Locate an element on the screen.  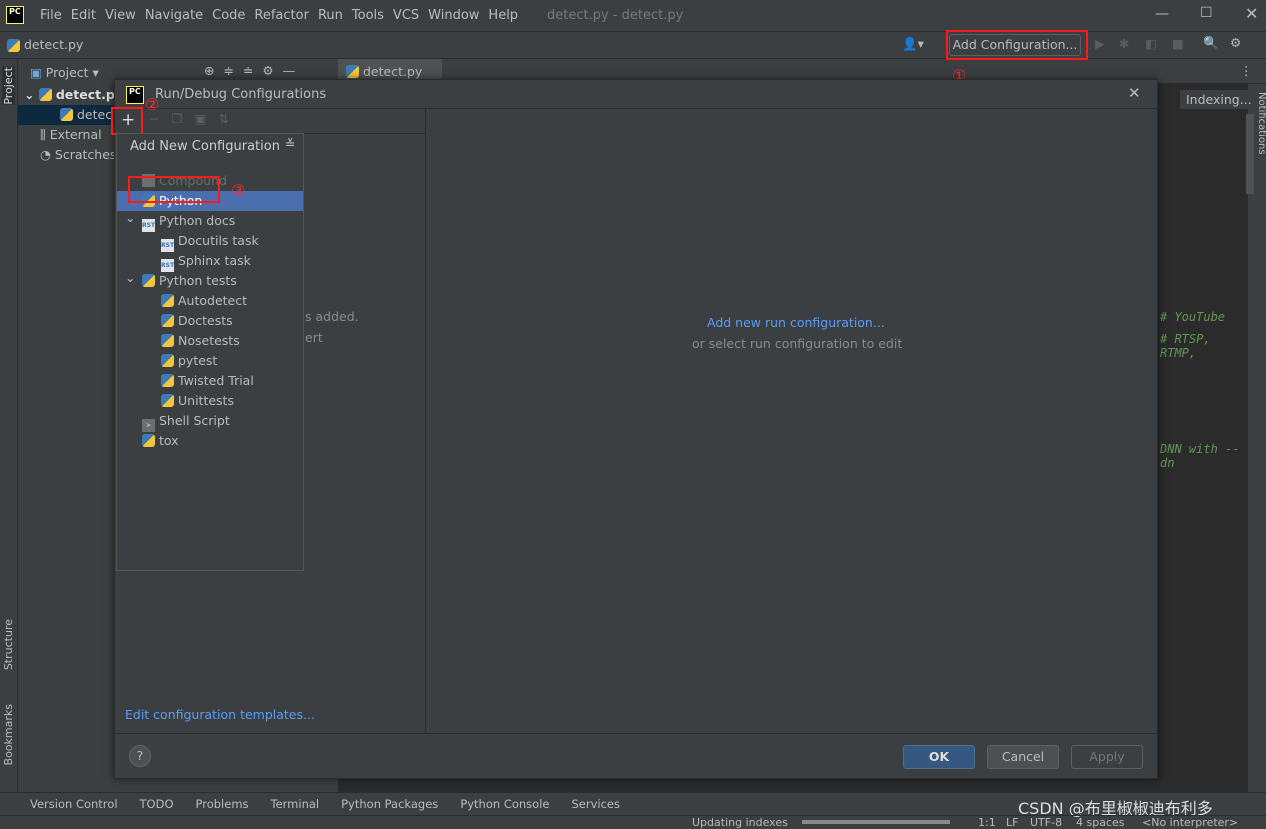
config-type-doctests: Doctests is located at coordinates (210, 321).